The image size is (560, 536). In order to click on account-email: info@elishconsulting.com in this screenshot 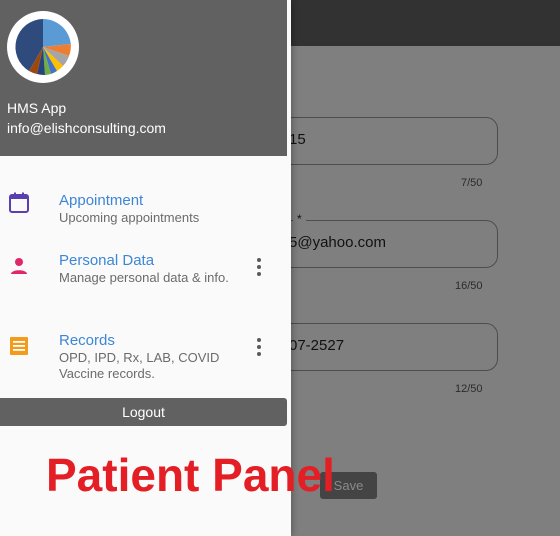, I will do `click(86, 128)`.